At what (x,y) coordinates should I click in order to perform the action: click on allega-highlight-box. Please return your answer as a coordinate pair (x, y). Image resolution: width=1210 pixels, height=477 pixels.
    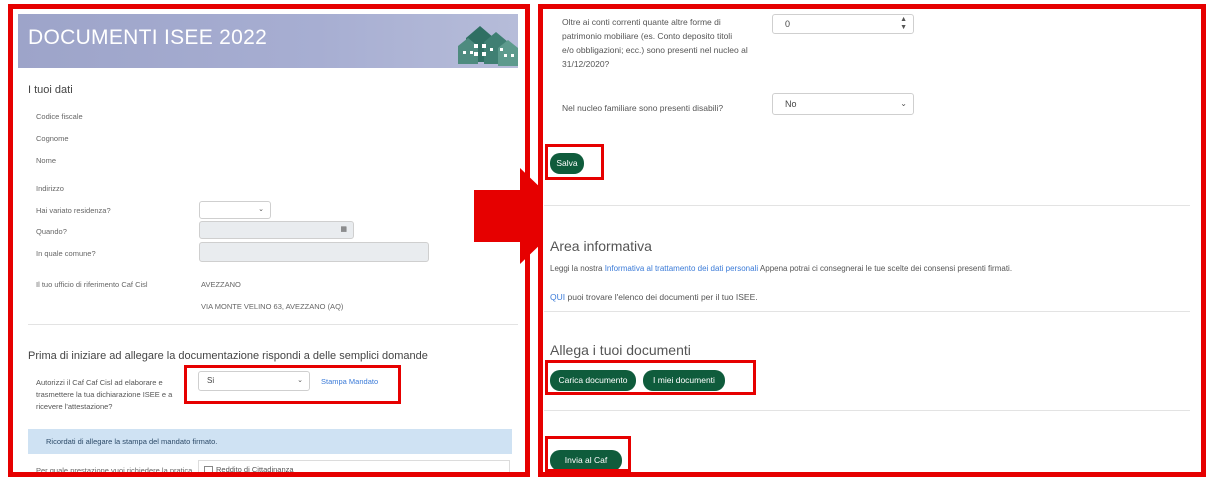
    Looking at the image, I should click on (650, 377).